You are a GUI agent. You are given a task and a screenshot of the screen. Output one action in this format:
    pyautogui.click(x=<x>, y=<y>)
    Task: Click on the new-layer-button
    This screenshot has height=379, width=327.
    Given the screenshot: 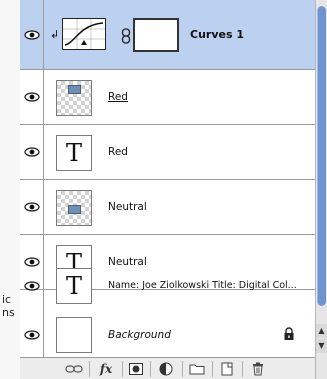 What is the action you would take?
    pyautogui.click(x=227, y=369)
    